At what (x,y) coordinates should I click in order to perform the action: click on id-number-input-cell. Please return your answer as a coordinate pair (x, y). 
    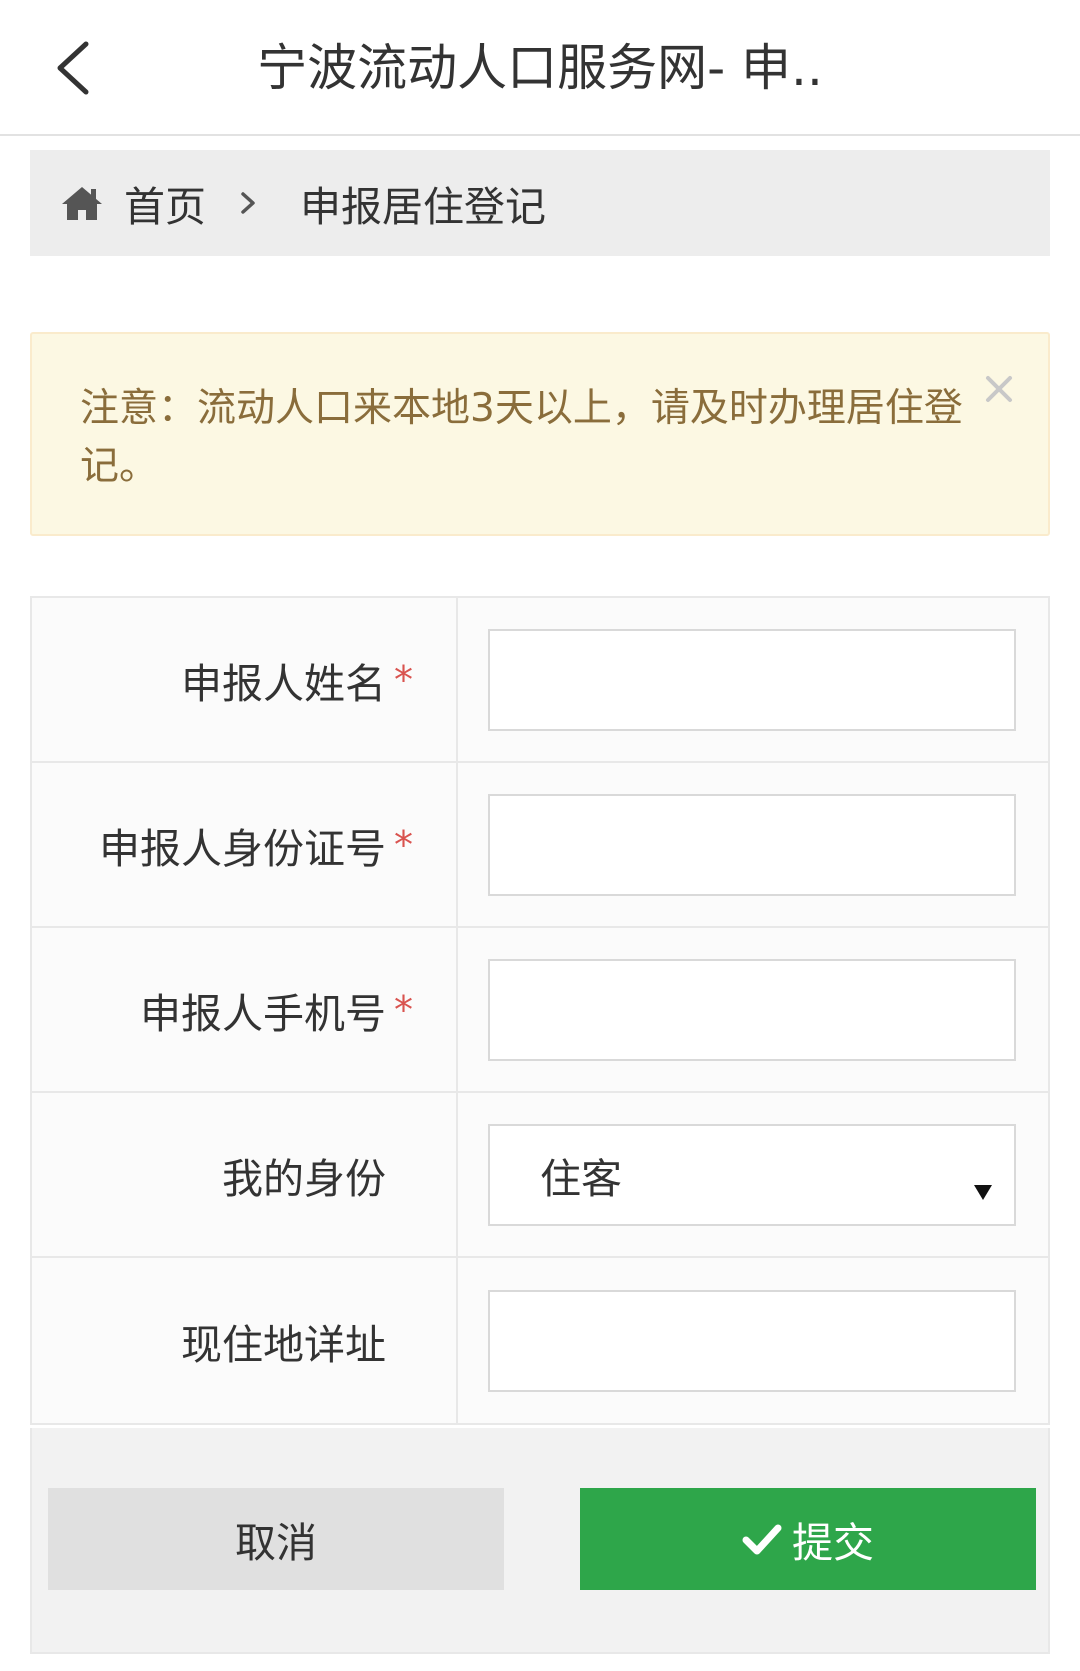
    Looking at the image, I should click on (753, 844).